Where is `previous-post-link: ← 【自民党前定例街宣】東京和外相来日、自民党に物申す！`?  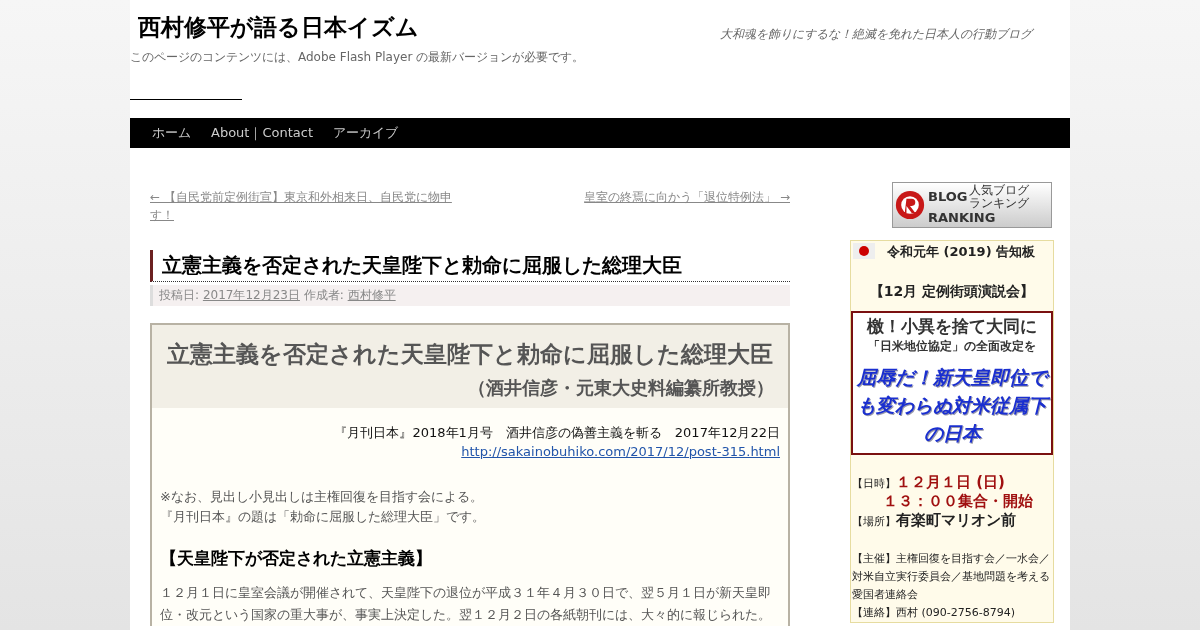 previous-post-link: ← 【自民党前定例街宣】東京和外相来日、自民党に物申す！ is located at coordinates (305, 206).